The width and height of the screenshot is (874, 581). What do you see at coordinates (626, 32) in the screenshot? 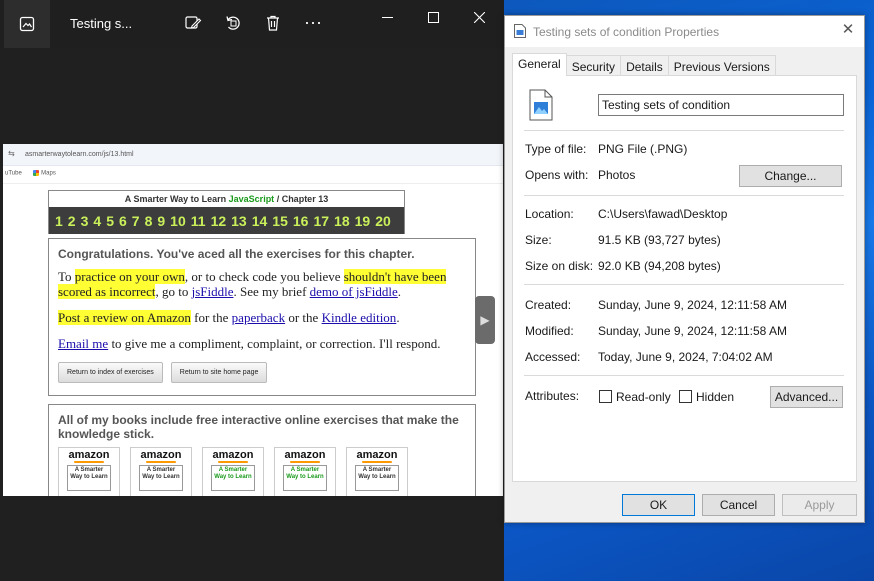
I see `properties-title: Testing sets of condition Properties` at bounding box center [626, 32].